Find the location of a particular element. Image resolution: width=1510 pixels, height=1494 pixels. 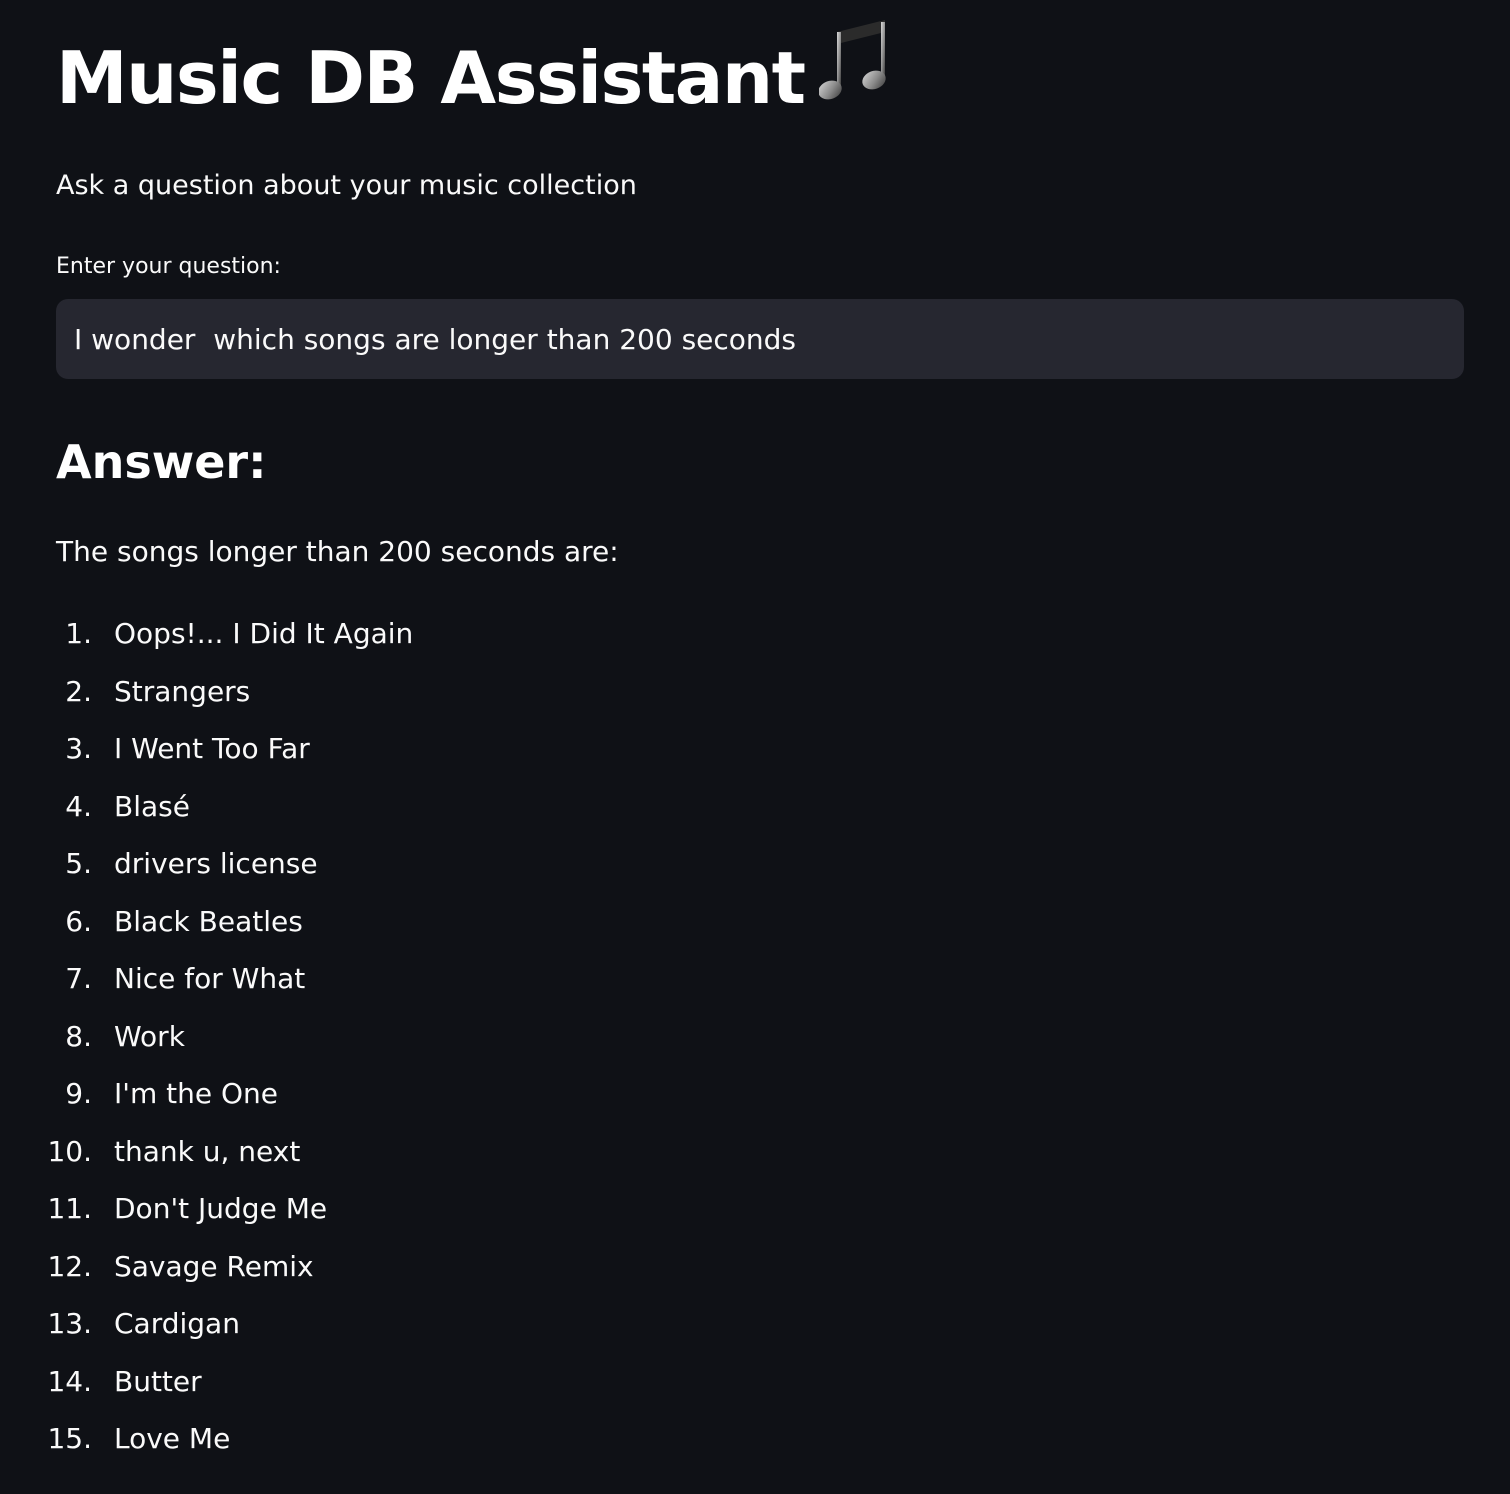

list-item-title: Butter is located at coordinates (158, 1381).